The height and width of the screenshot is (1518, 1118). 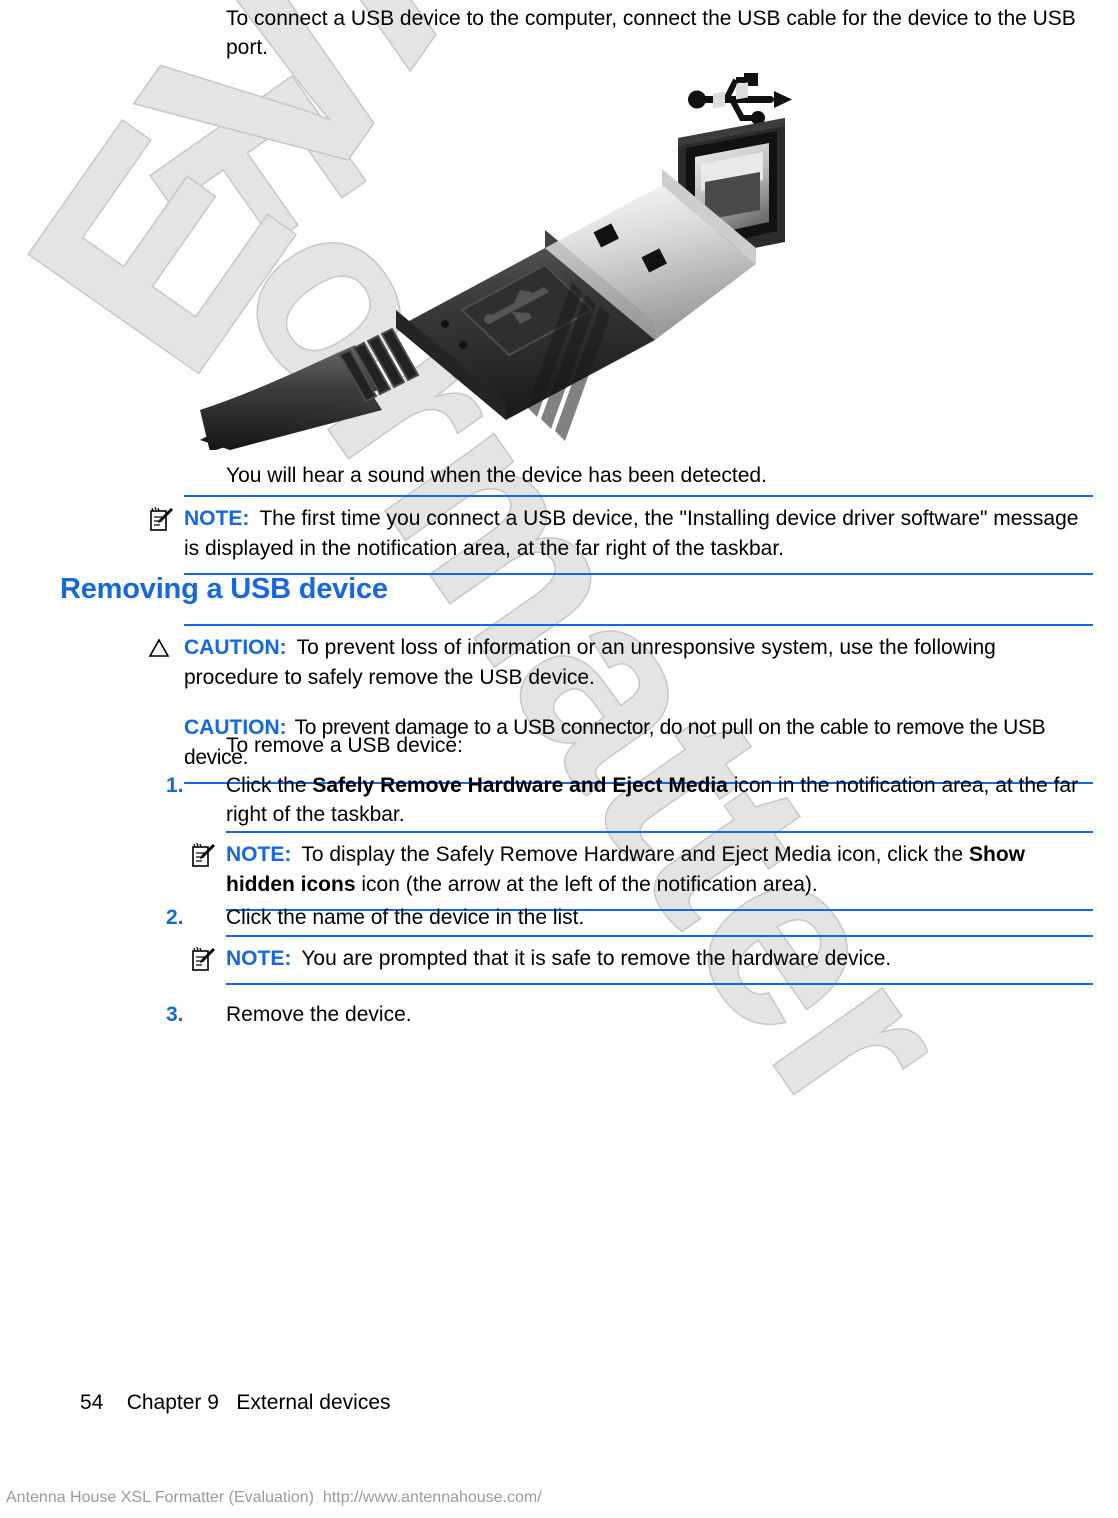 What do you see at coordinates (269, 785) in the screenshot?
I see `step-text-1-before: Click the` at bounding box center [269, 785].